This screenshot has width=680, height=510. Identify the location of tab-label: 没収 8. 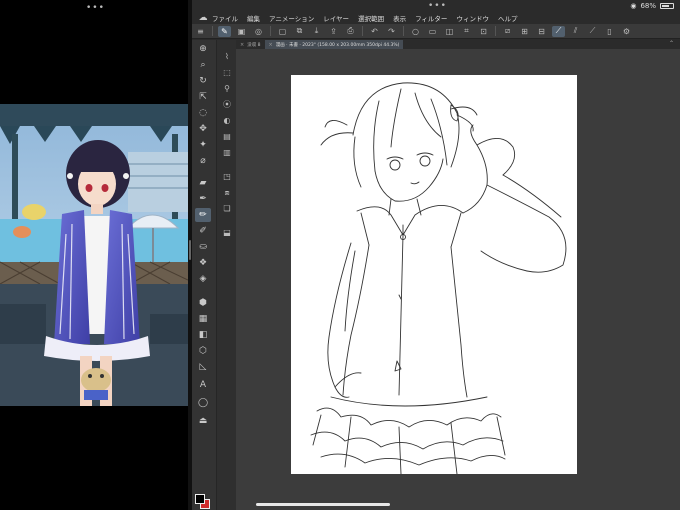
(254, 45).